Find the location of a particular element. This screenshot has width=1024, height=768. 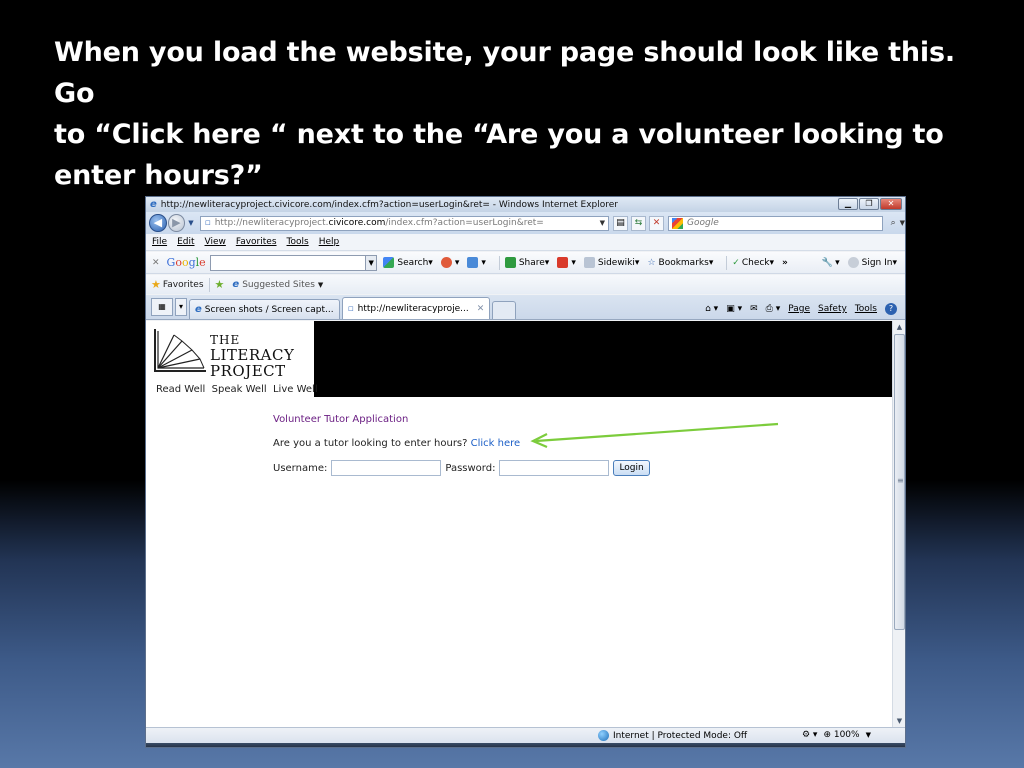

scroll-up-icon: ▲ is located at coordinates (899, 327).